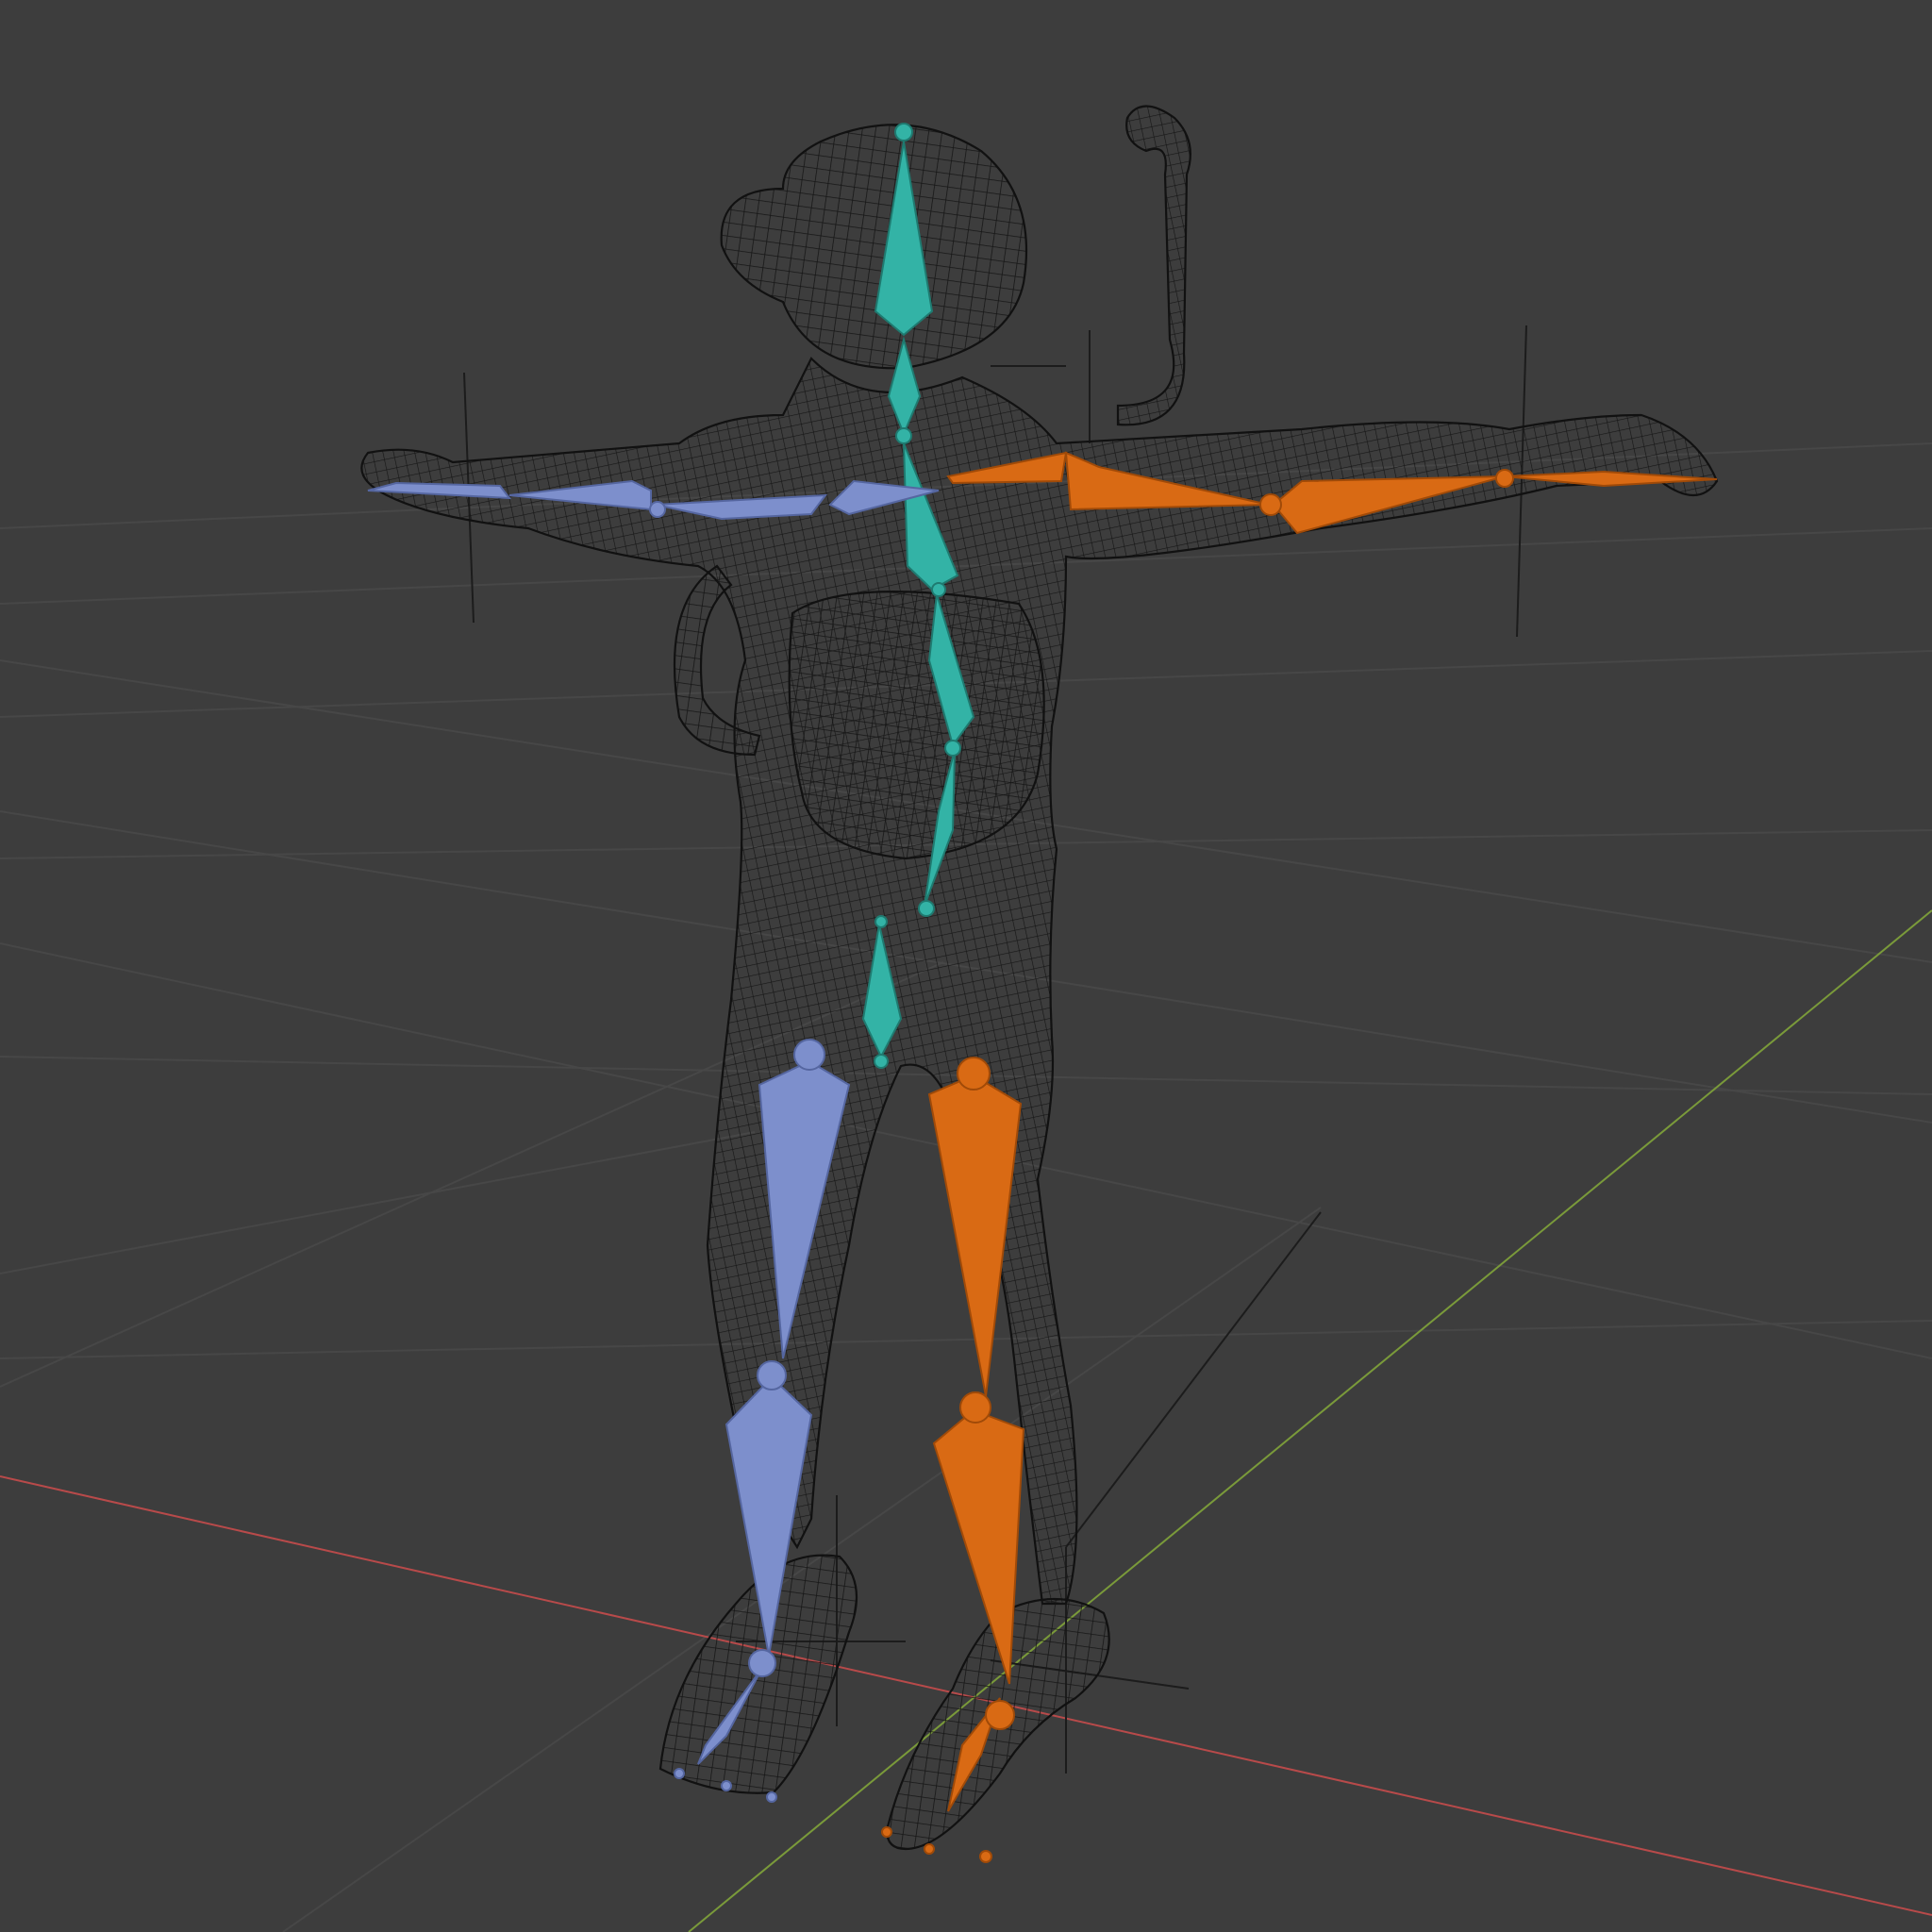 This screenshot has width=1932, height=1932. What do you see at coordinates (975, 1407) in the screenshot?
I see `joint-knee-right` at bounding box center [975, 1407].